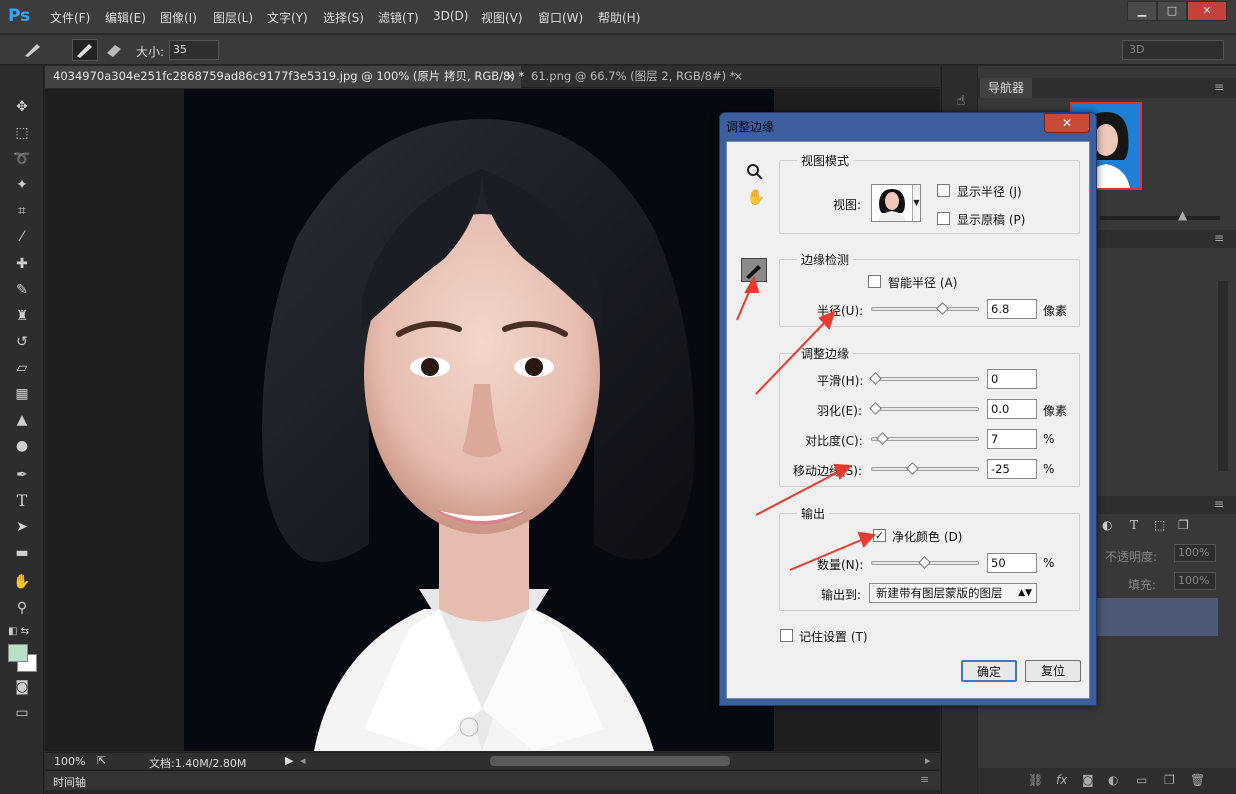  I want to click on lasso-tool-icon: ➰, so click(22, 159).